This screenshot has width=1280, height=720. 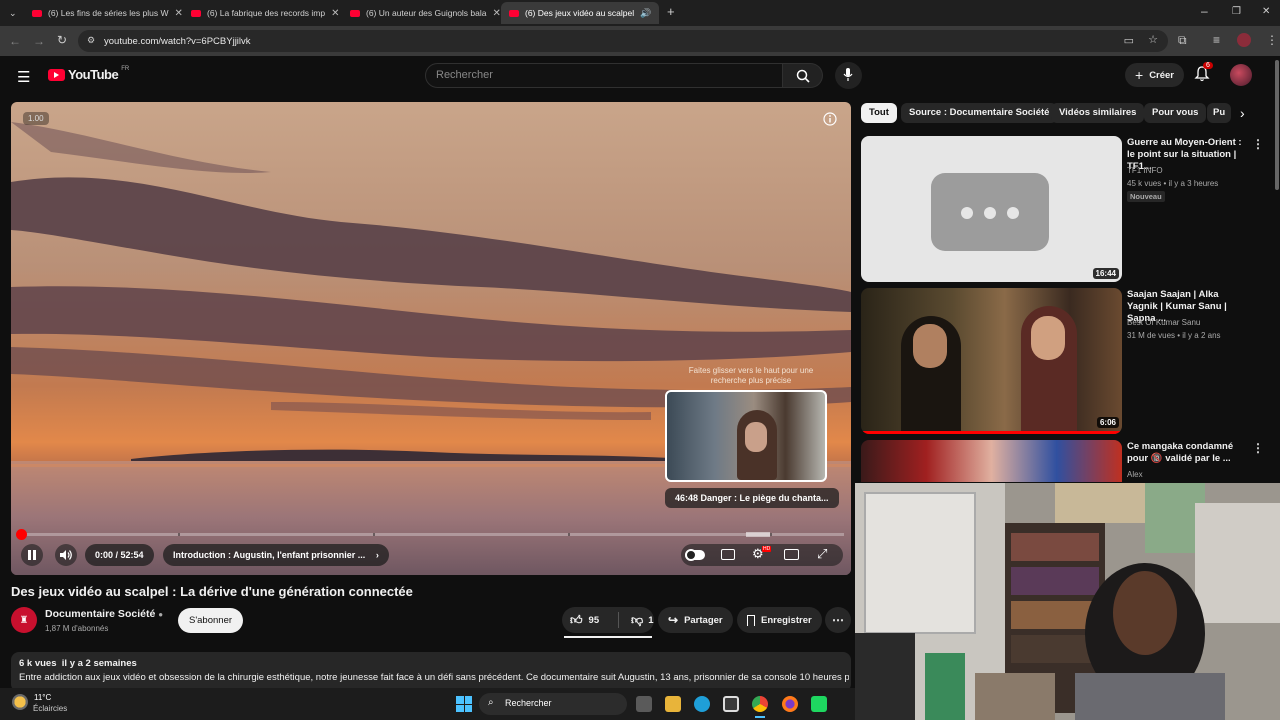 What do you see at coordinates (100, 614) in the screenshot?
I see `channel-name-text: Documentaire Société` at bounding box center [100, 614].